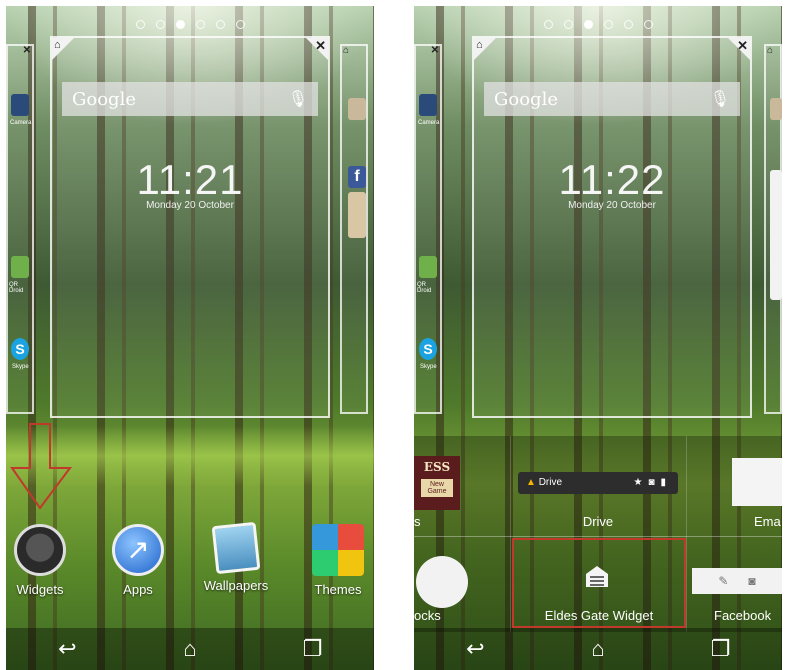 This screenshot has width=786, height=670. I want to click on facebook-icon: f, so click(357, 177).